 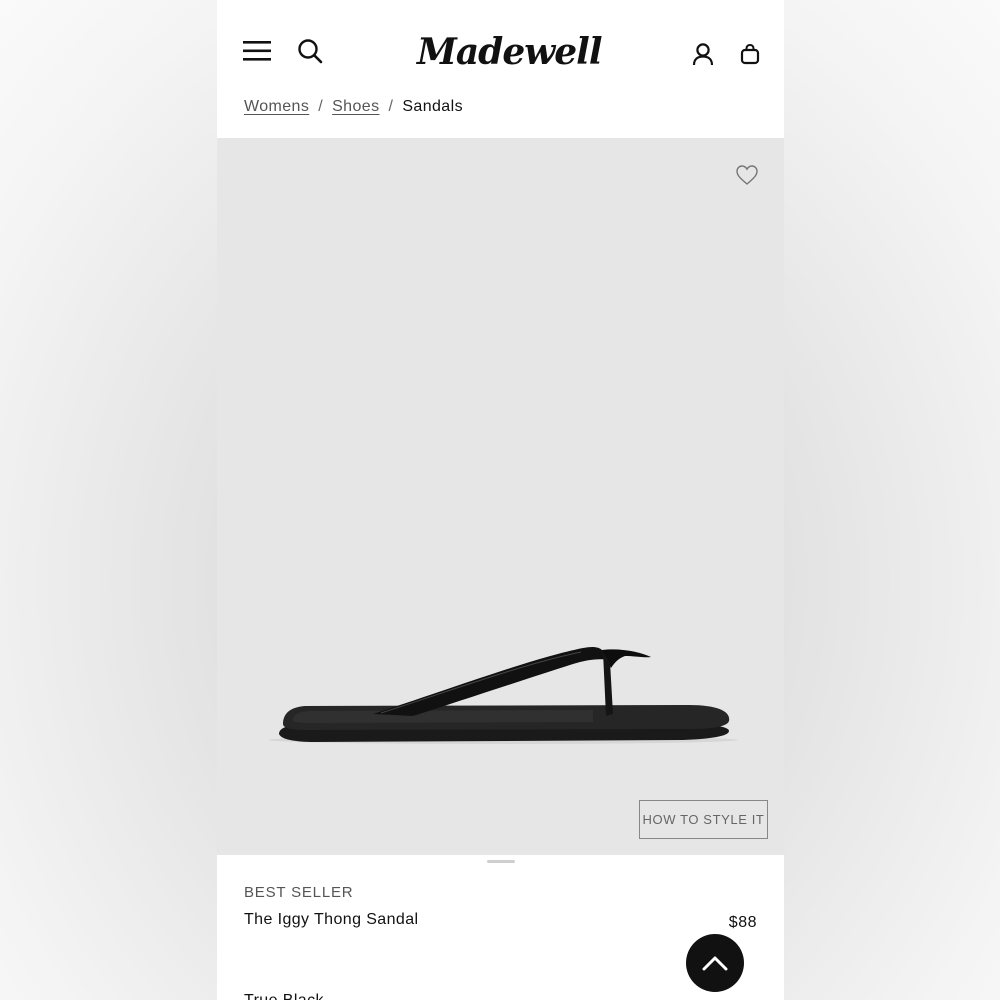 I want to click on heart-icon, so click(x=747, y=175).